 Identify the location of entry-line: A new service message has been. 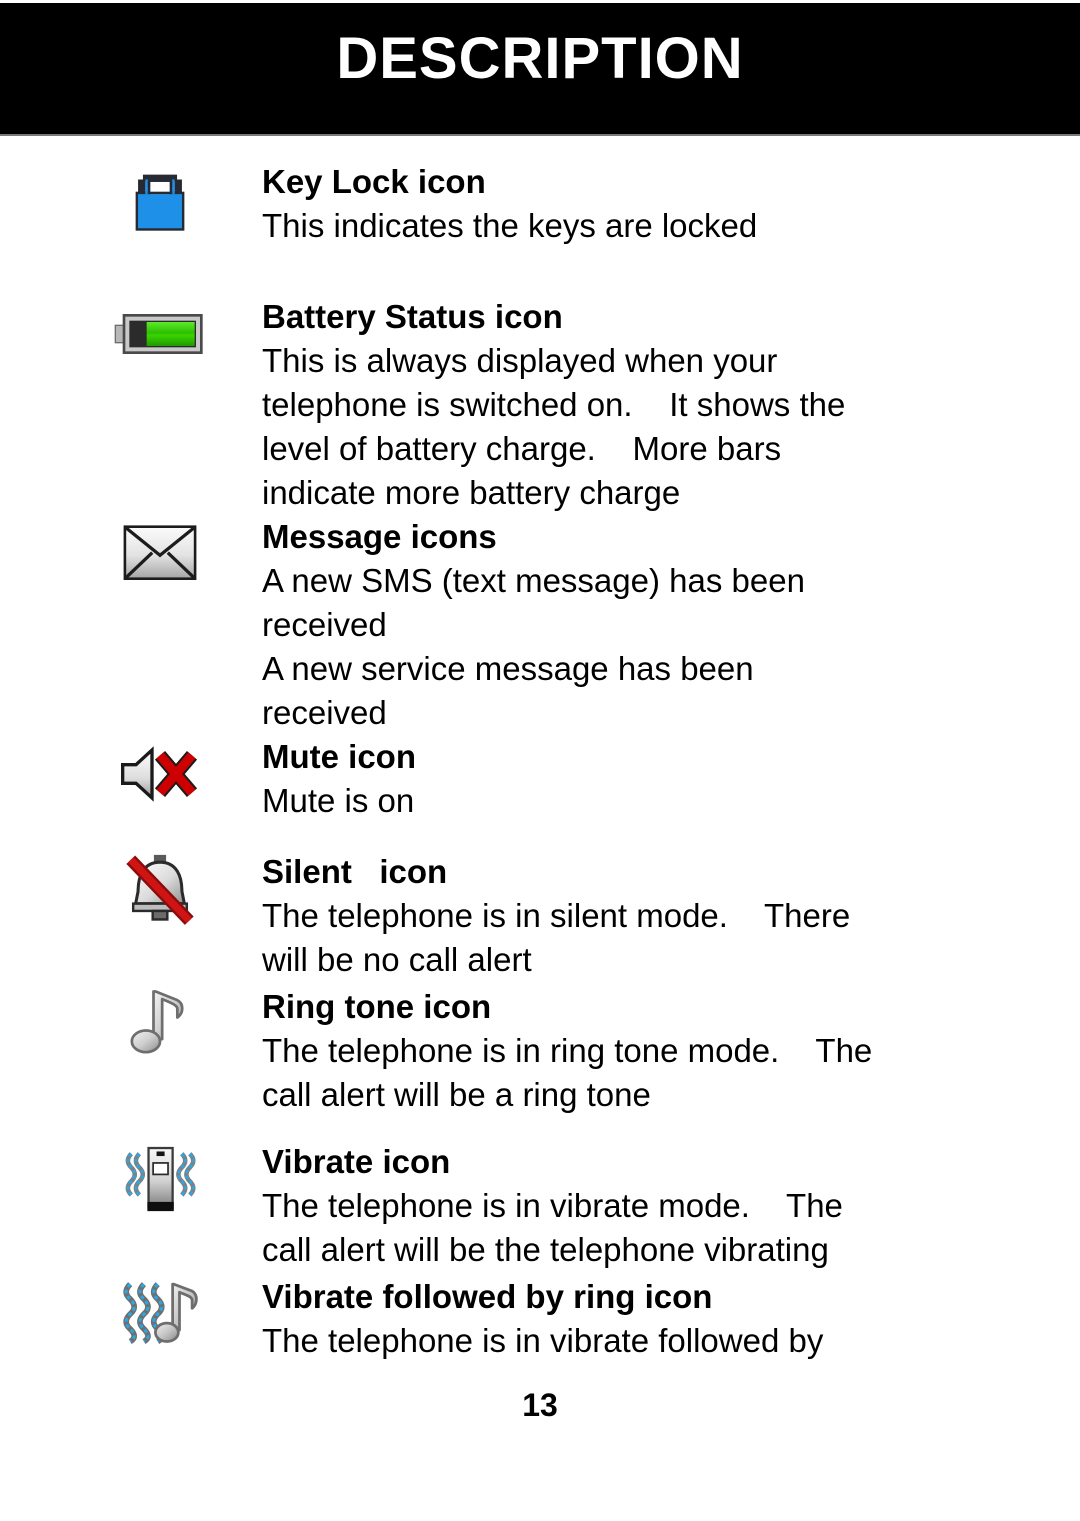
(508, 668).